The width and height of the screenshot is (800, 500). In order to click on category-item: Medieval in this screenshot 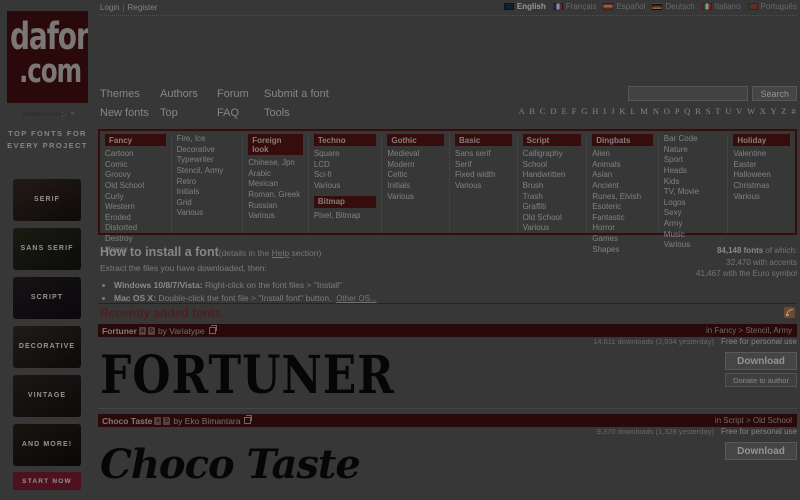, I will do `click(415, 154)`.